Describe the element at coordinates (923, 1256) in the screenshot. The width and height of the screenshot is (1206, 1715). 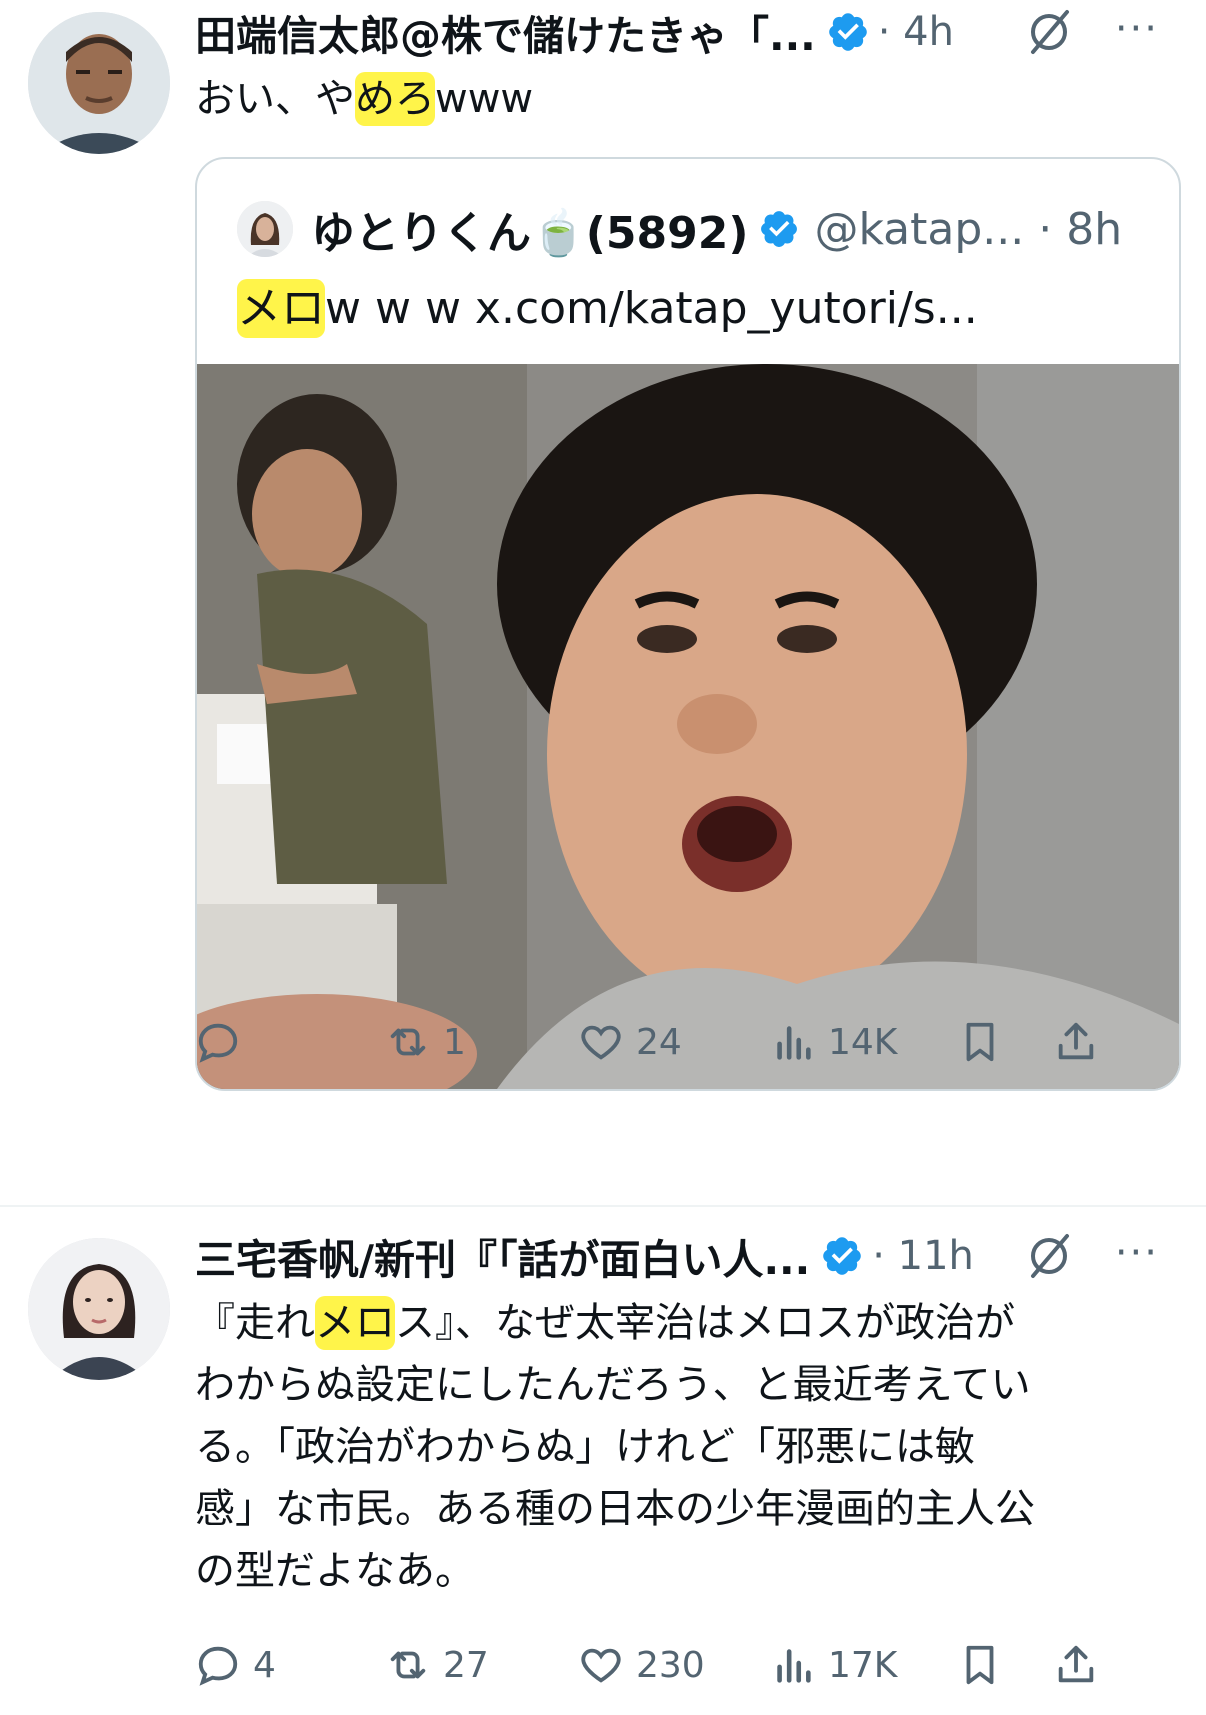
I see `timestamp: · 11h` at that location.